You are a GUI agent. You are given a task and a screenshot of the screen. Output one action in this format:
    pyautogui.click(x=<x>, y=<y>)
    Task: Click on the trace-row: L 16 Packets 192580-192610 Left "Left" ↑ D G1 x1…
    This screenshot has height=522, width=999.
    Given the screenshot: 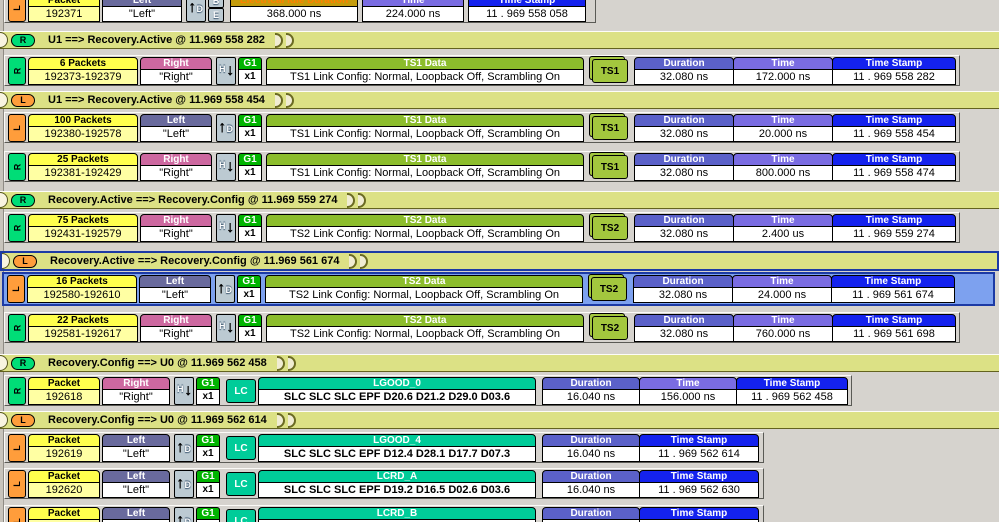 What is the action you would take?
    pyautogui.click(x=498, y=289)
    